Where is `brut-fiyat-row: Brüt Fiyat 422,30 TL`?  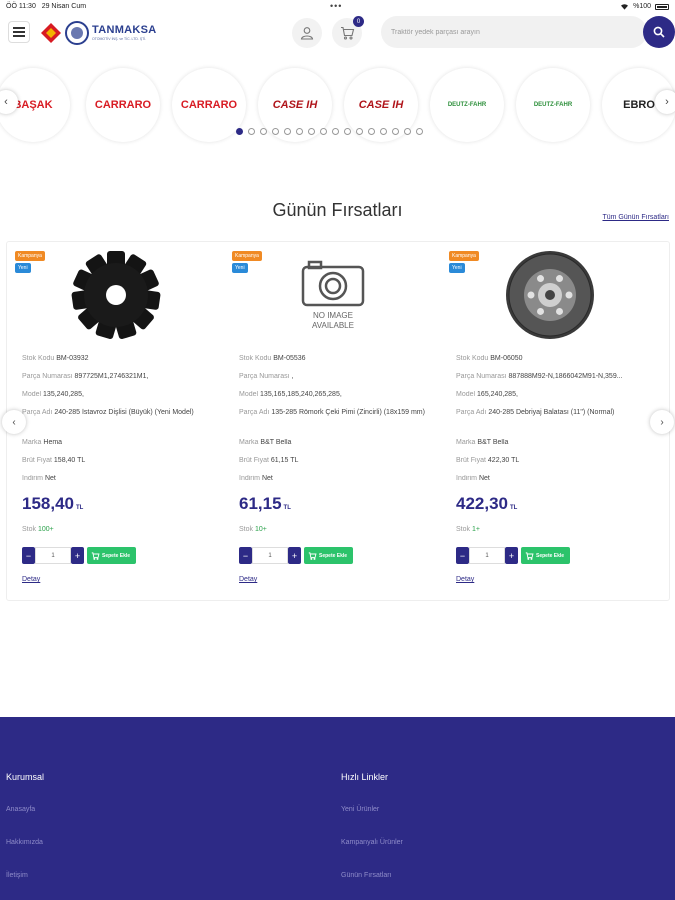 brut-fiyat-row: Brüt Fiyat 422,30 TL is located at coordinates (552, 460).